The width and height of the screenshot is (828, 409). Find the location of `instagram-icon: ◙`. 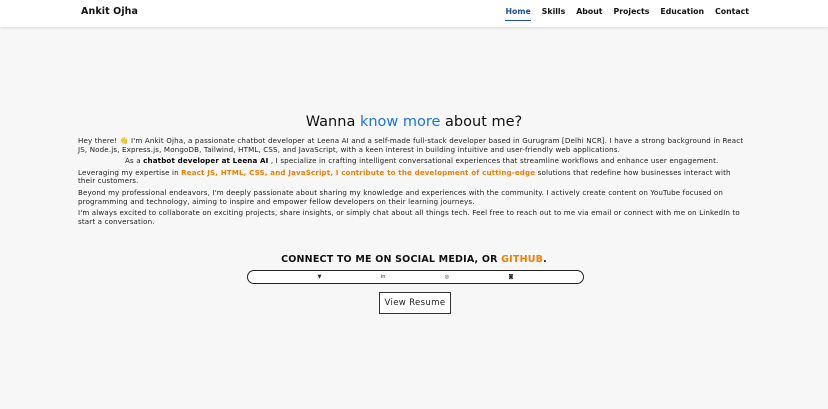

instagram-icon: ◙ is located at coordinates (510, 277).